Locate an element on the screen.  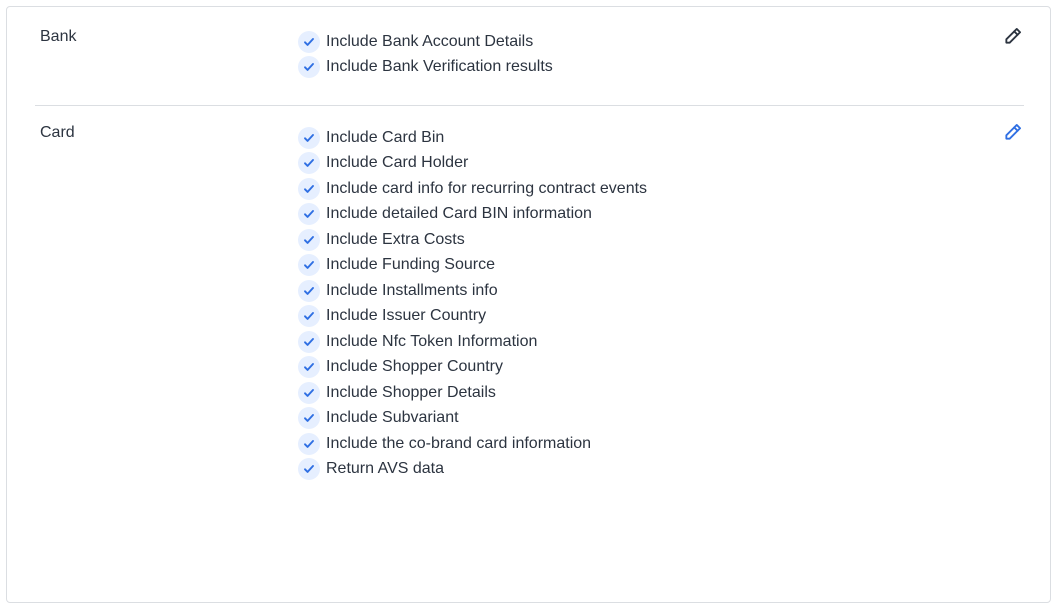
edit-bank-button is located at coordinates (1013, 36).